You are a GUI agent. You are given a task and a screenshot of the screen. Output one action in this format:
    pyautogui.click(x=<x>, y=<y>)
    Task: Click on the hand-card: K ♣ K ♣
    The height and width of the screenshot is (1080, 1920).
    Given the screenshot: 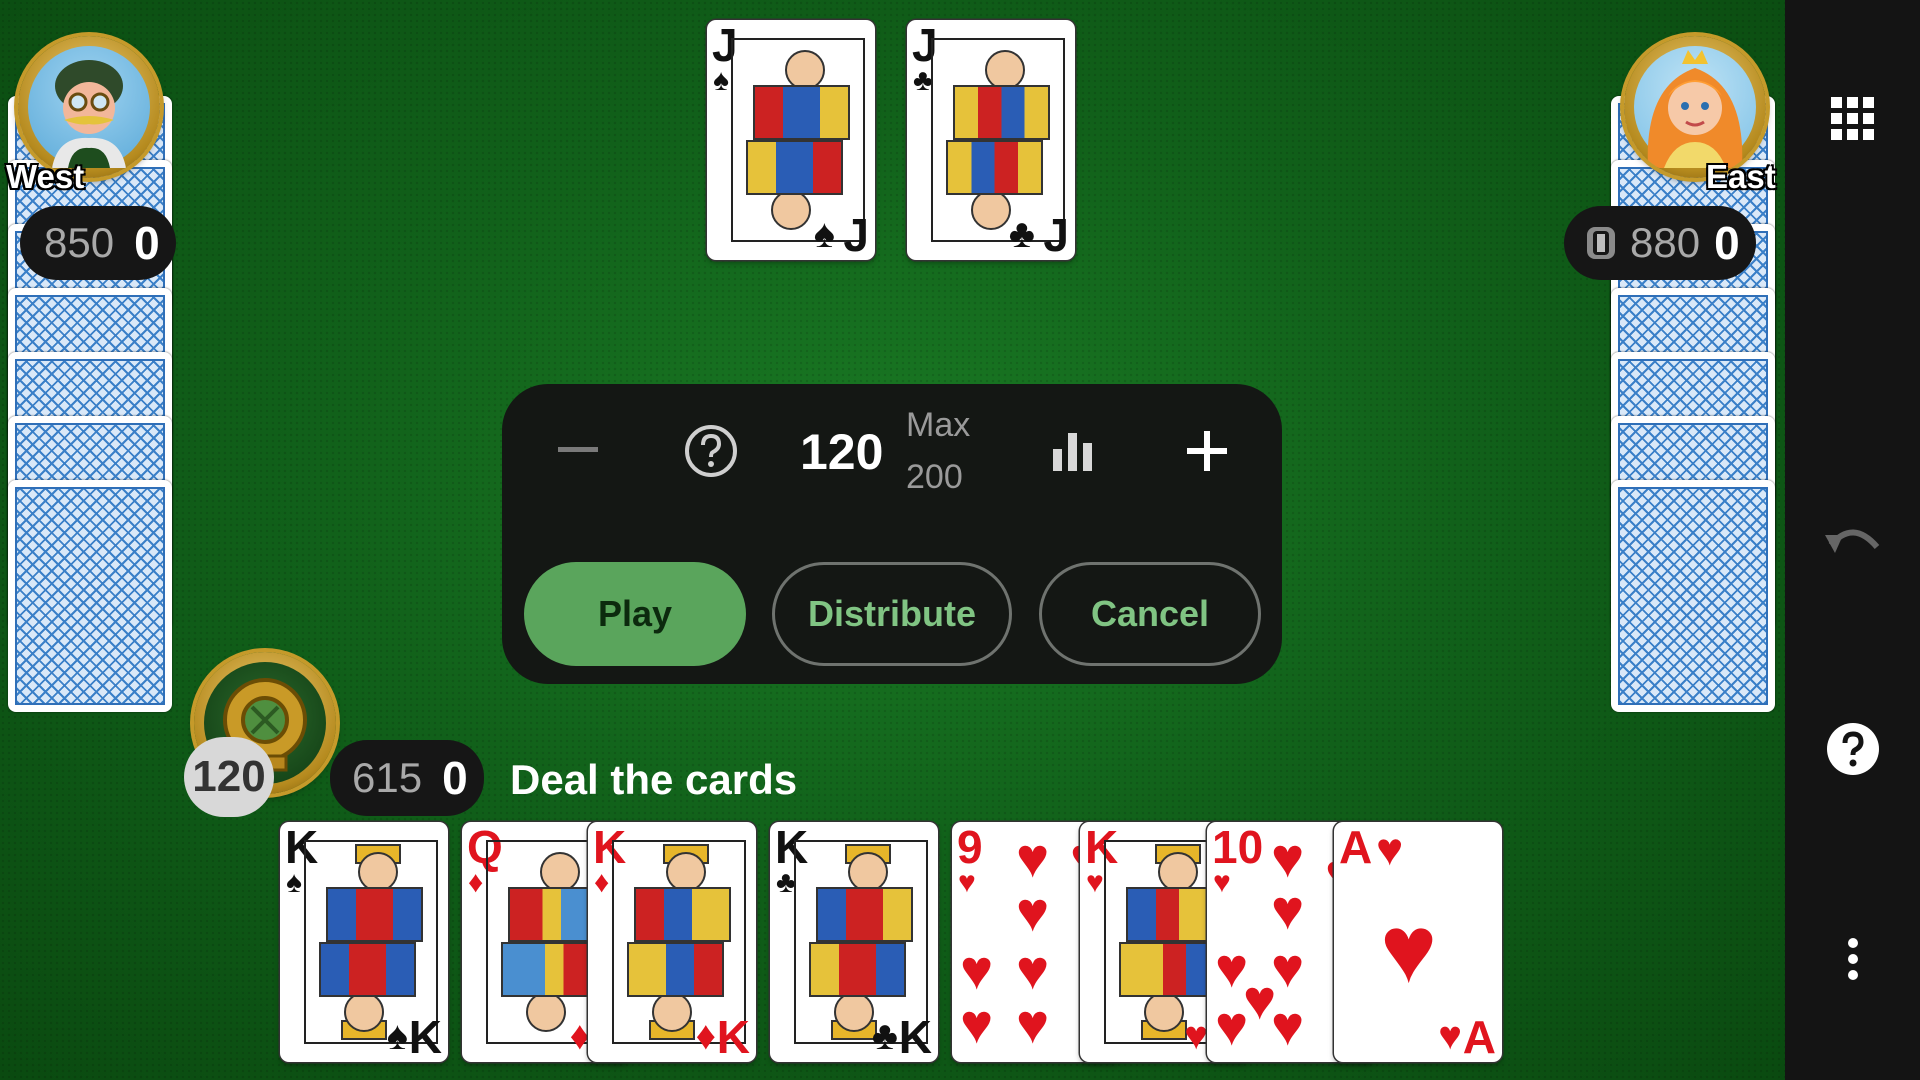 What is the action you would take?
    pyautogui.click(x=854, y=942)
    